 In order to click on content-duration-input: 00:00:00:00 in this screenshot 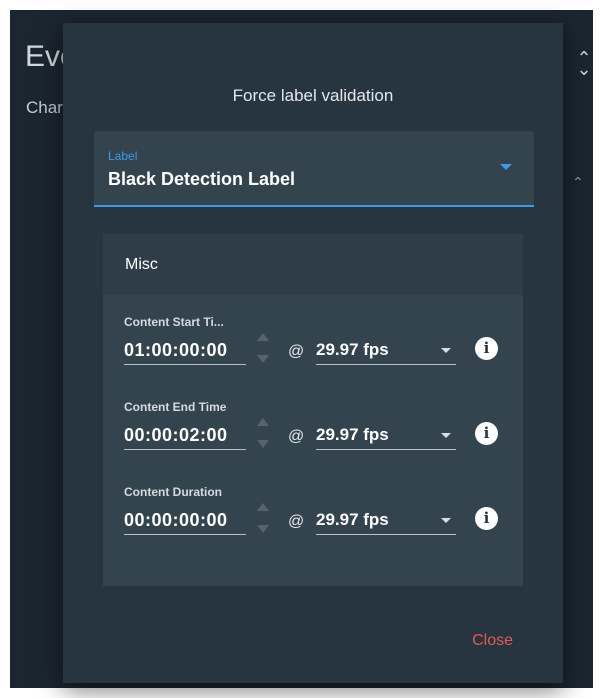, I will do `click(185, 520)`.